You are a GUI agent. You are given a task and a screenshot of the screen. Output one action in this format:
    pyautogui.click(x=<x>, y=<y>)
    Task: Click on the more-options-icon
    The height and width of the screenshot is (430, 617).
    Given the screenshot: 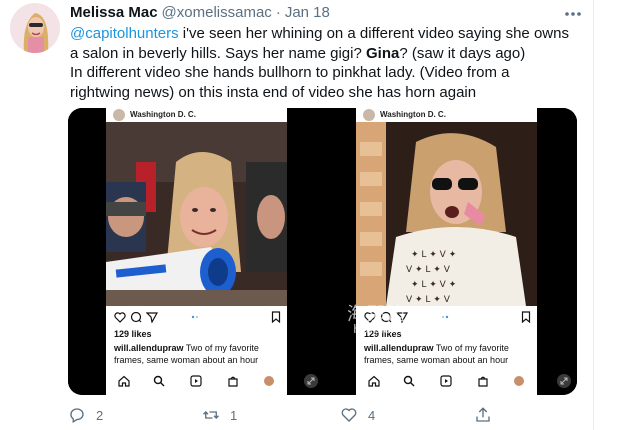 What is the action you would take?
    pyautogui.click(x=573, y=14)
    